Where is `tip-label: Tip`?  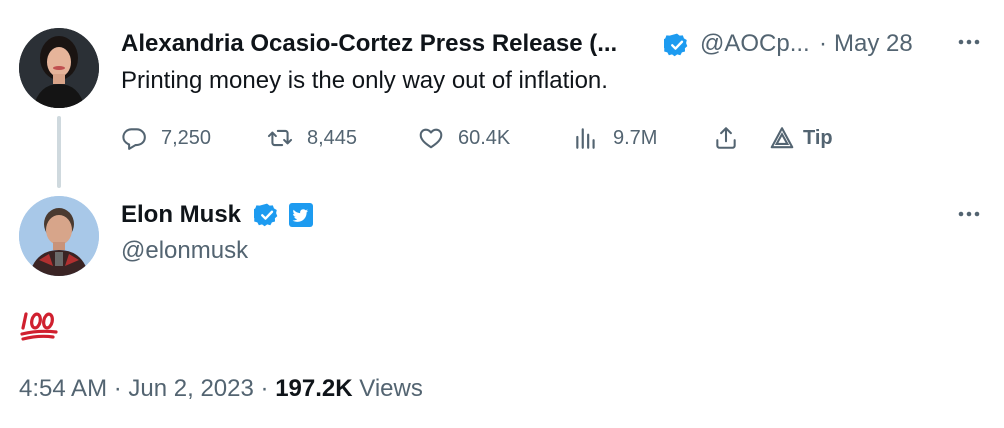 tip-label: Tip is located at coordinates (818, 137).